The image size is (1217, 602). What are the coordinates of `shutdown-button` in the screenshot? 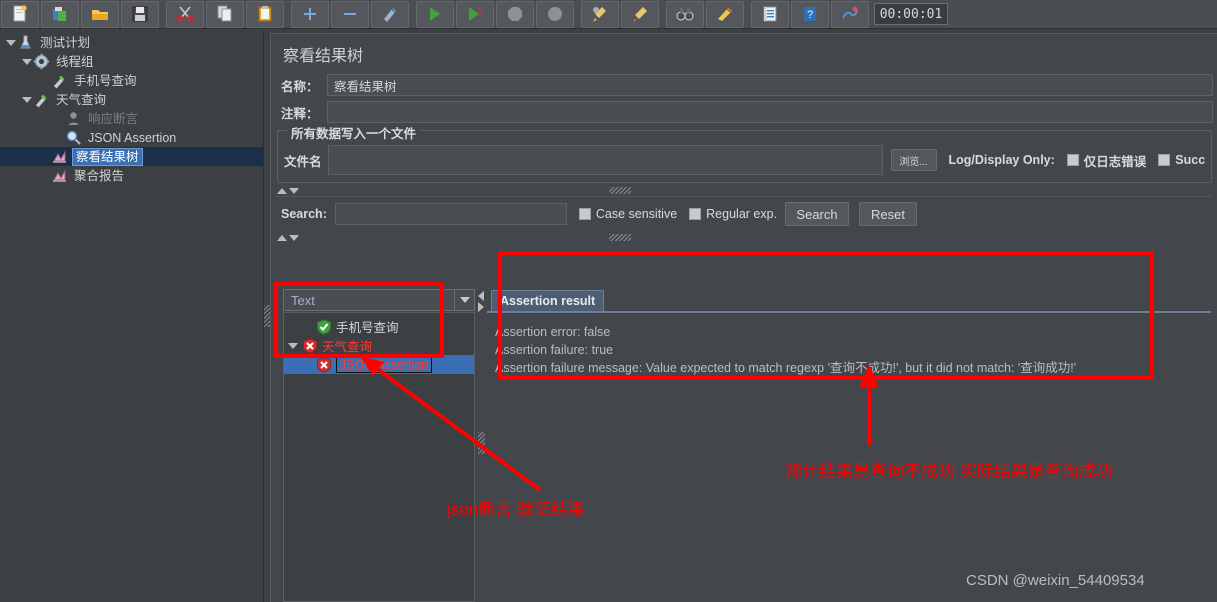 It's located at (555, 14).